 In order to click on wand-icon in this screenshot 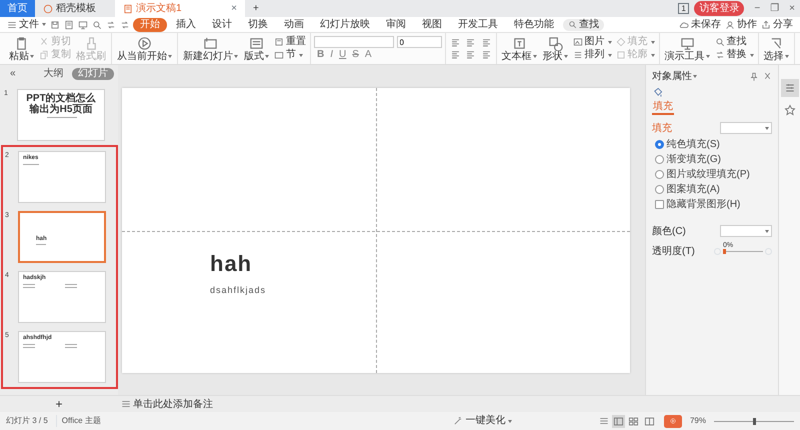, I will do `click(458, 421)`.